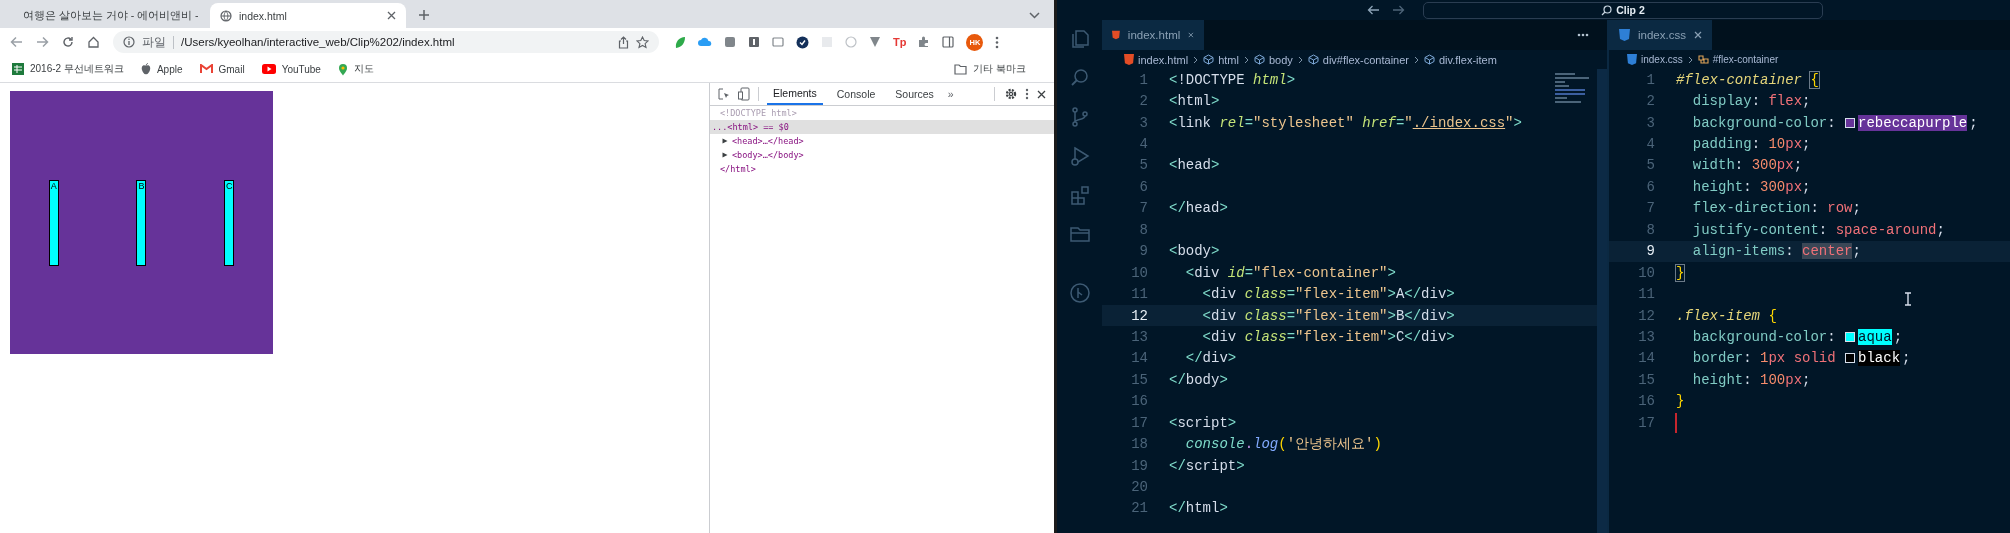 Image resolution: width=2010 pixels, height=533 pixels. Describe the element at coordinates (1153, 35) in the screenshot. I see `editor-tab: index.html` at that location.